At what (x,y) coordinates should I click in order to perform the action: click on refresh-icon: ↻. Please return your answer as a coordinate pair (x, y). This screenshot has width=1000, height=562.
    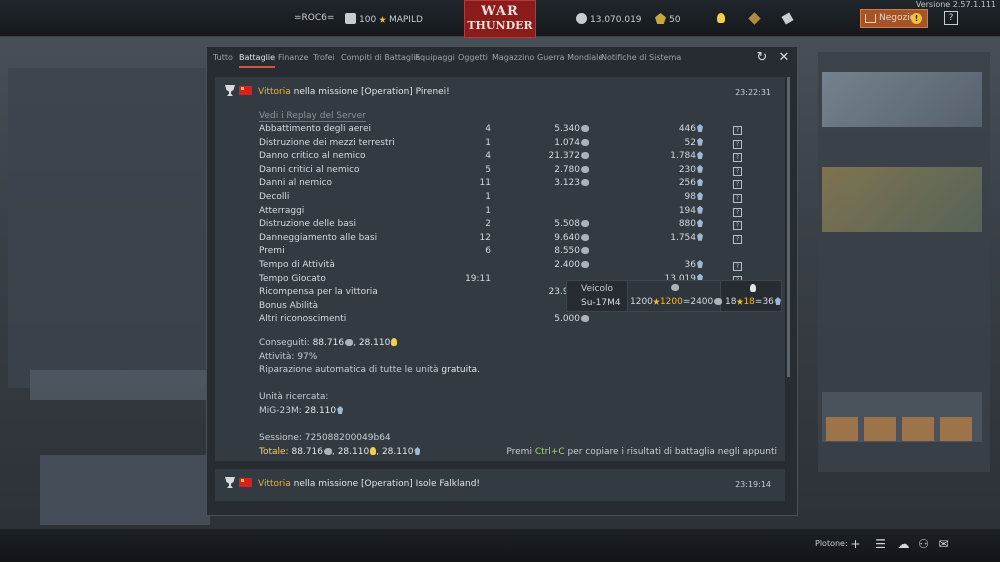
    Looking at the image, I should click on (762, 58).